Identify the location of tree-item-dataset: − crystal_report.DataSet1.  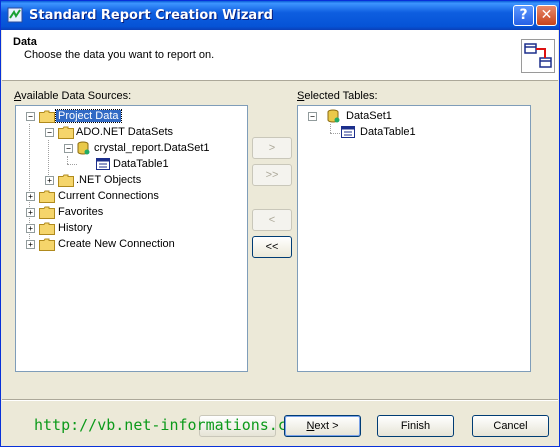
(150, 149).